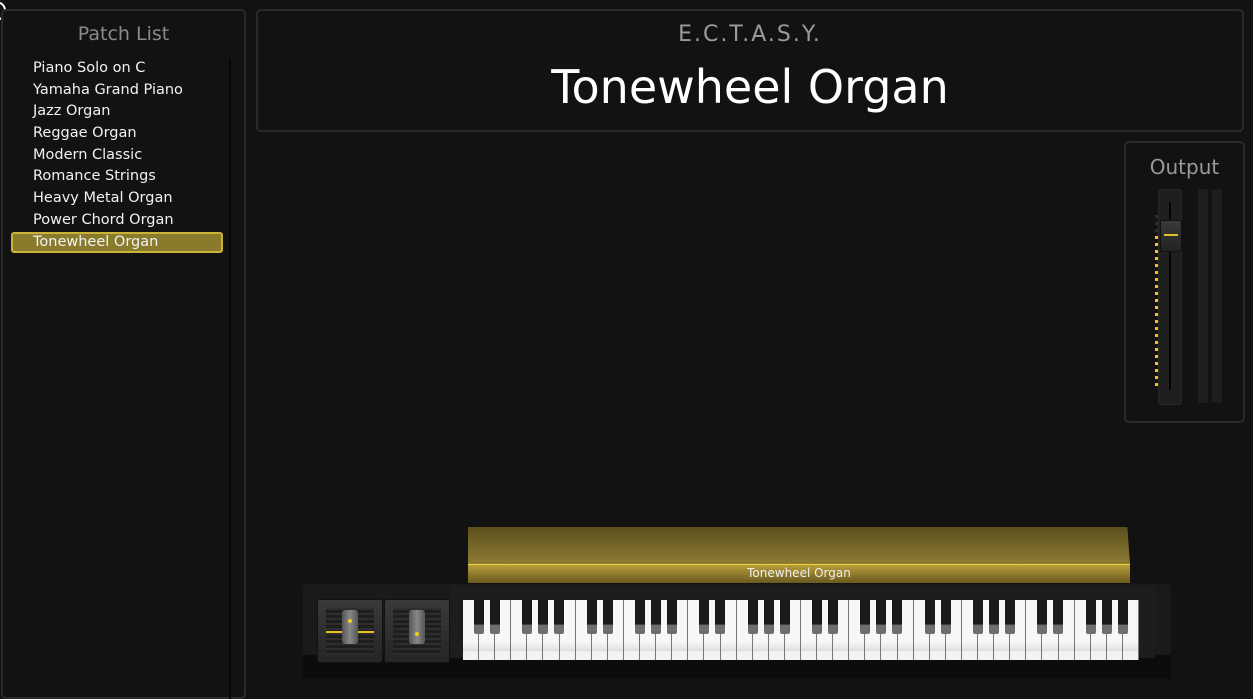  I want to click on output-meter-right, so click(1217, 296).